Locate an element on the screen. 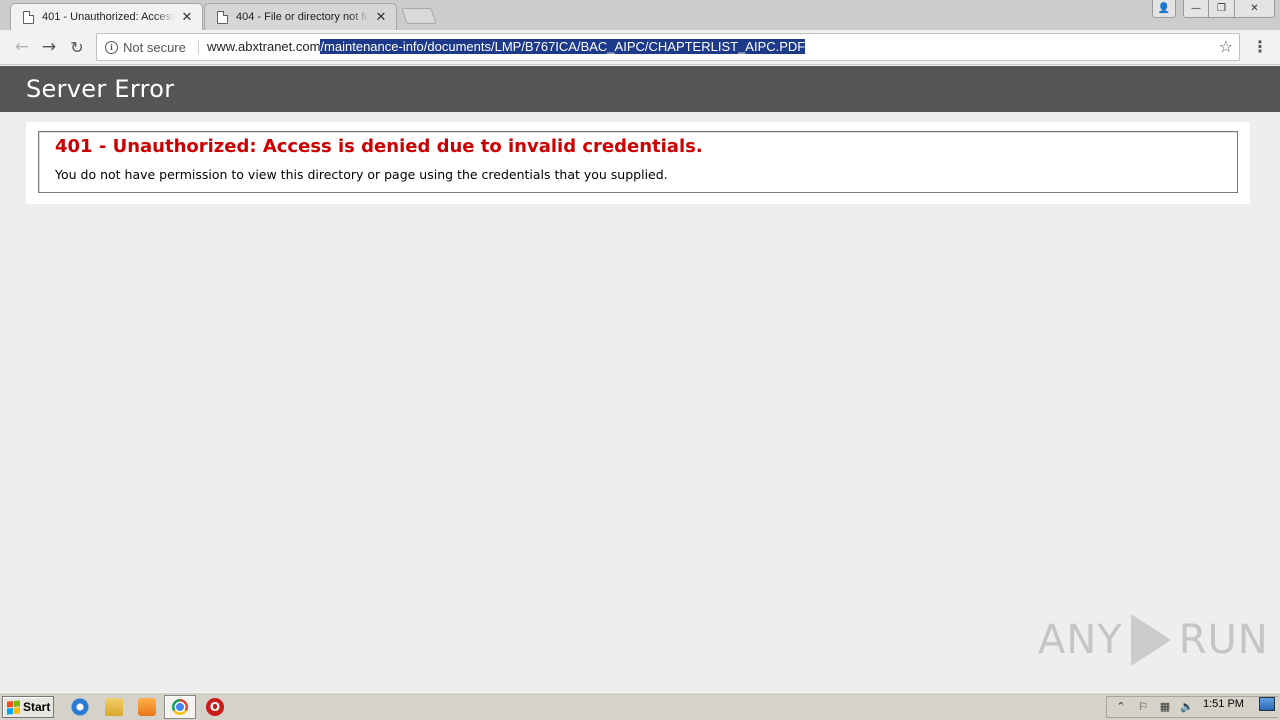  windows-logo-icon is located at coordinates (13, 707).